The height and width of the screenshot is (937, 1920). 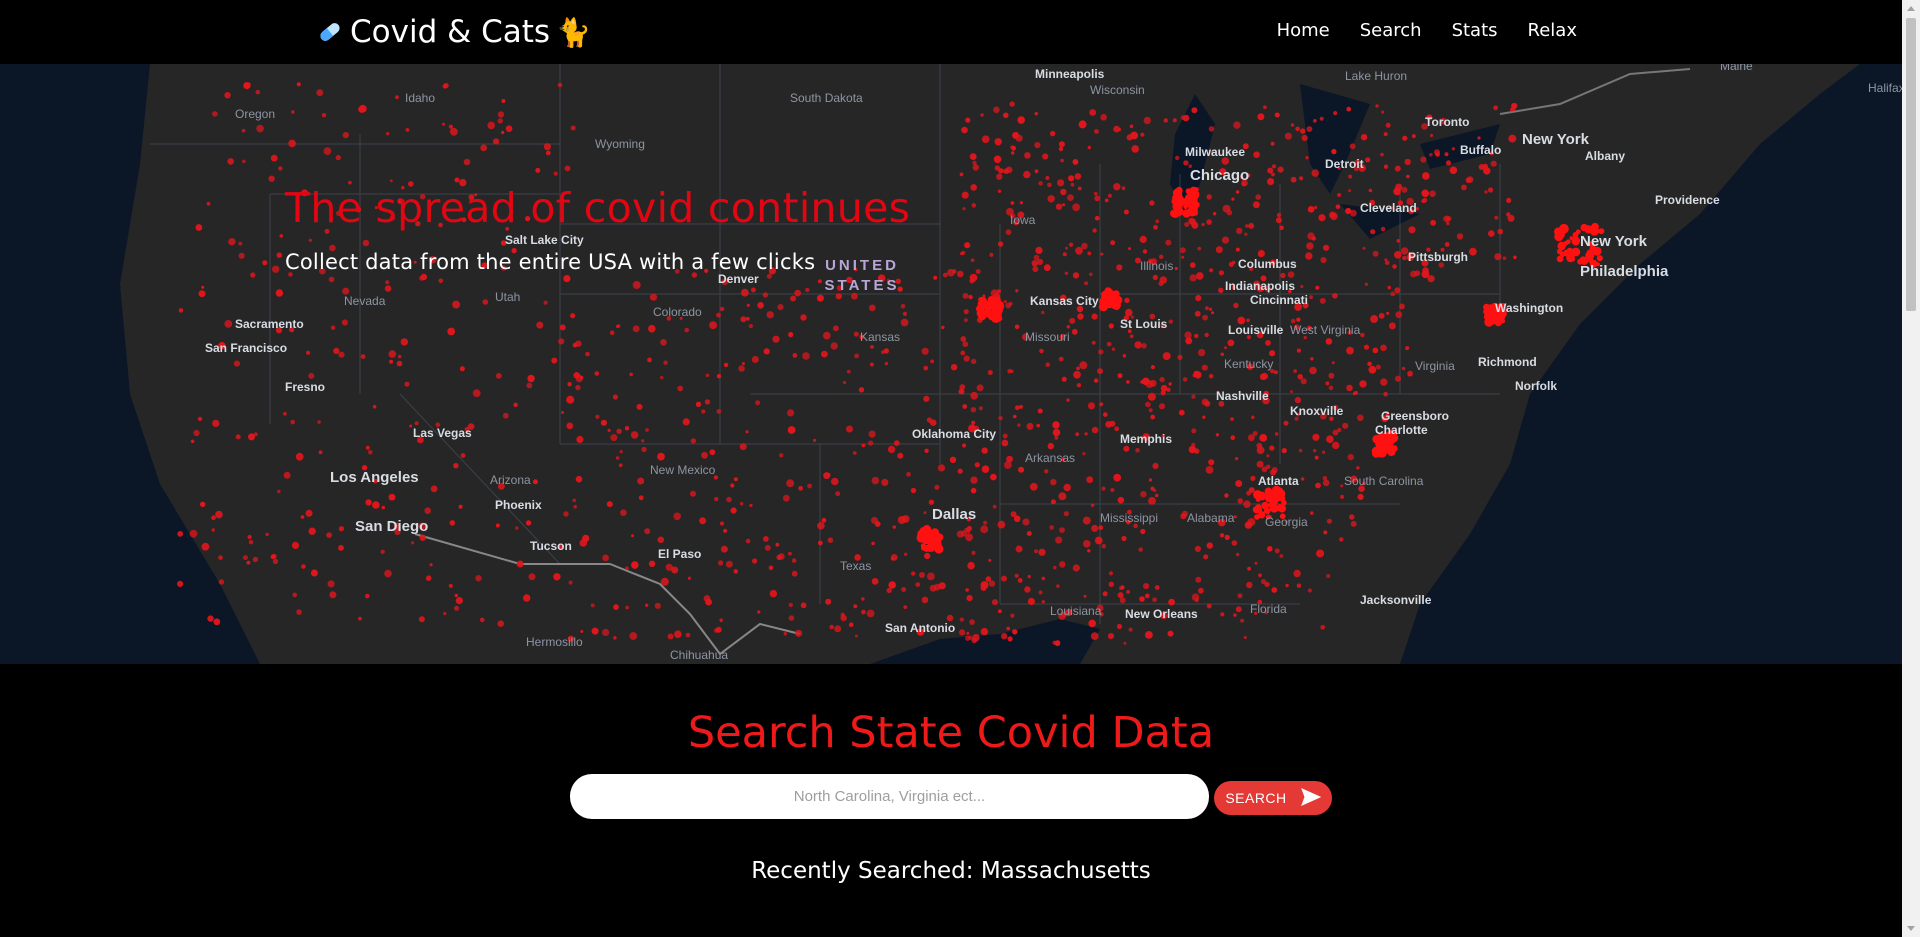 I want to click on map-label: Denver, so click(x=738, y=279).